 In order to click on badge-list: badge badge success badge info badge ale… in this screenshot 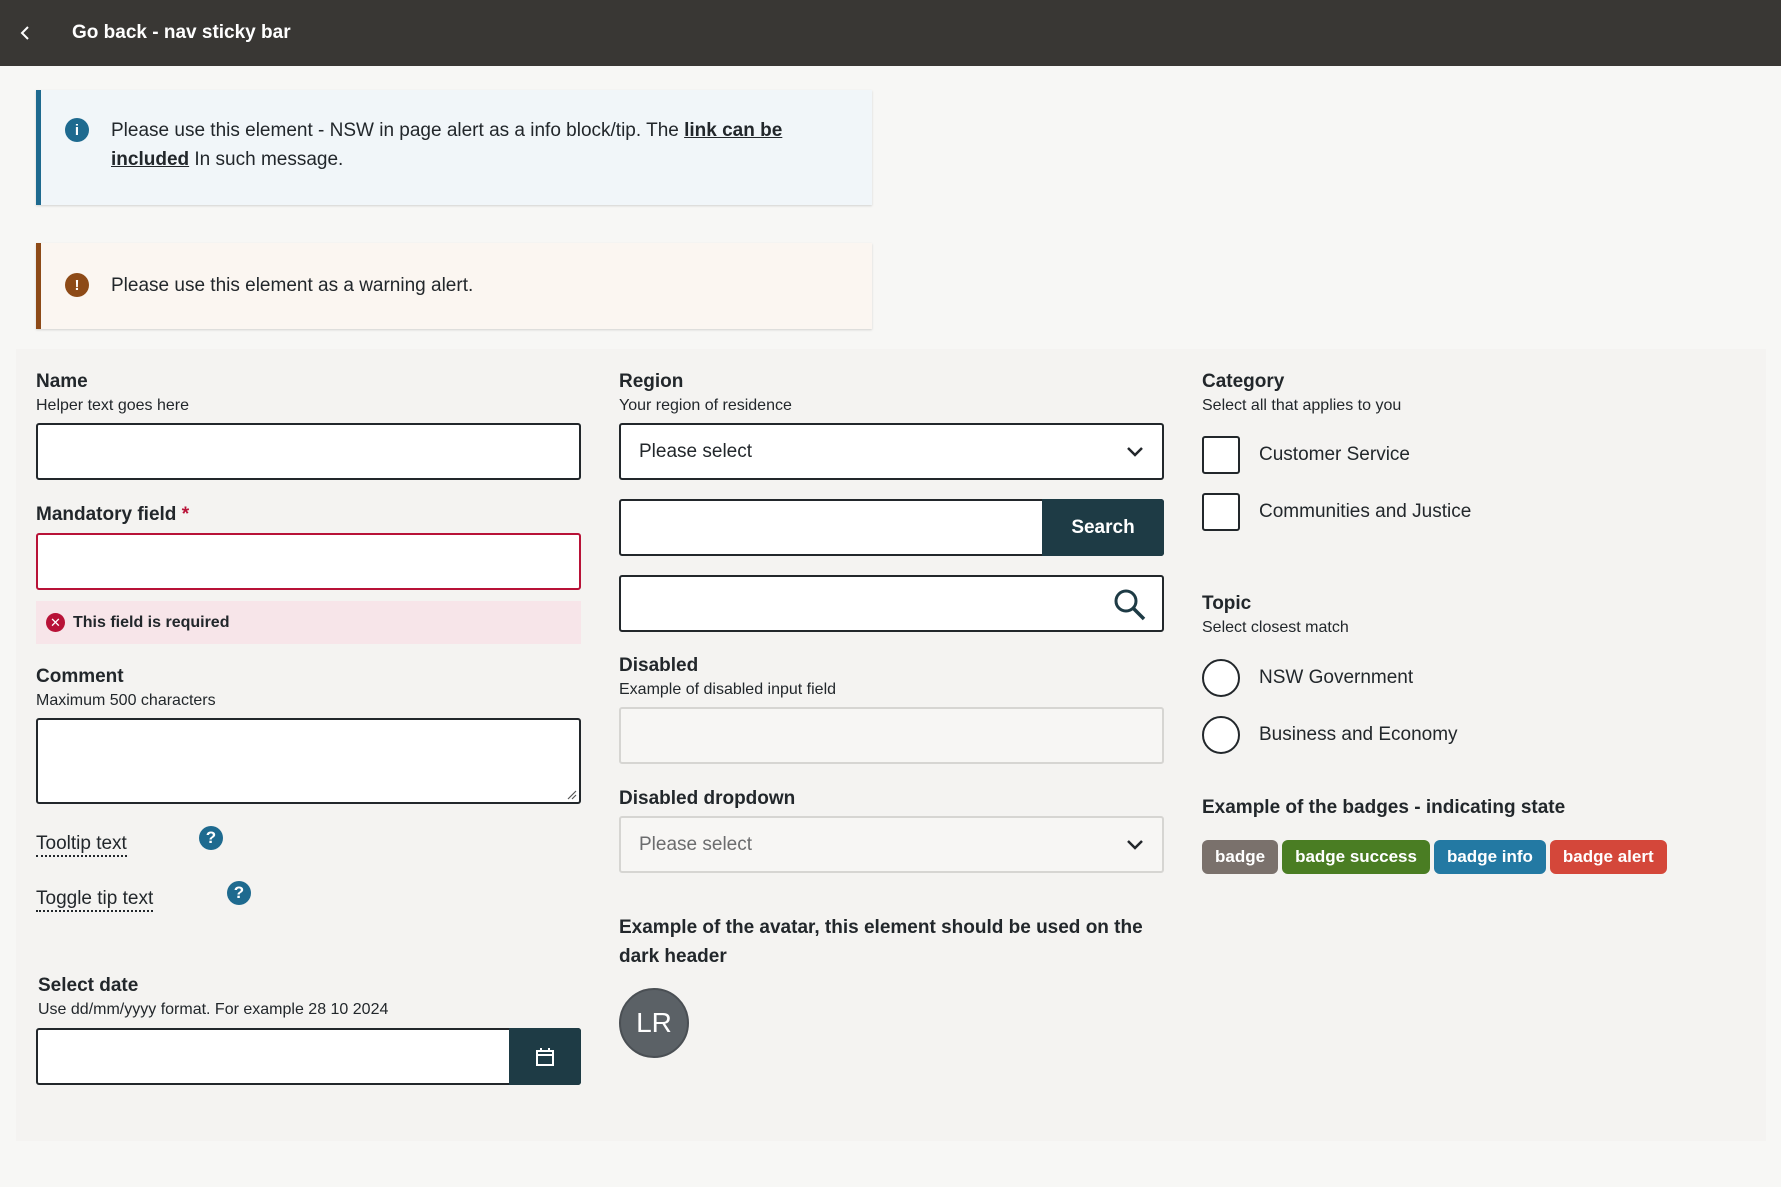, I will do `click(1436, 857)`.